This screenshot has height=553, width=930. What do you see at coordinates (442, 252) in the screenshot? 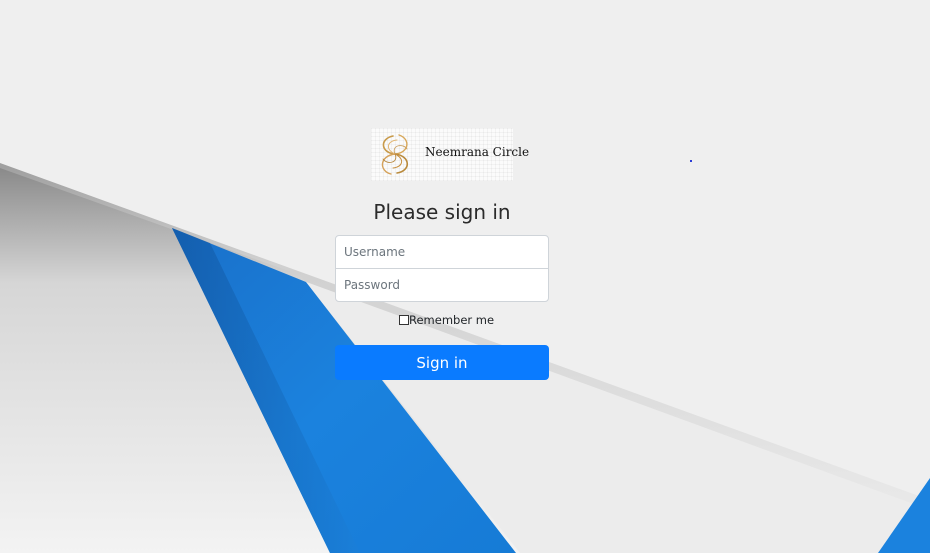
I see `username-input` at bounding box center [442, 252].